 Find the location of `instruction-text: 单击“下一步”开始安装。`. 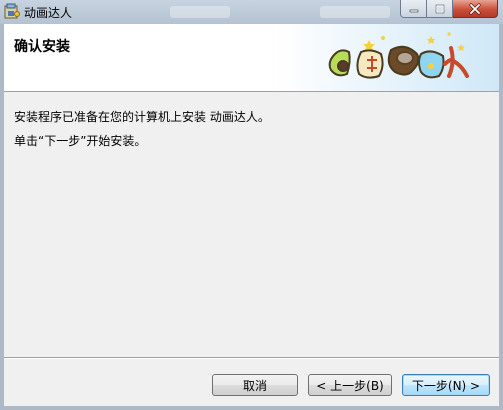

instruction-text: 单击“下一步”开始安装。 is located at coordinates (80, 141).